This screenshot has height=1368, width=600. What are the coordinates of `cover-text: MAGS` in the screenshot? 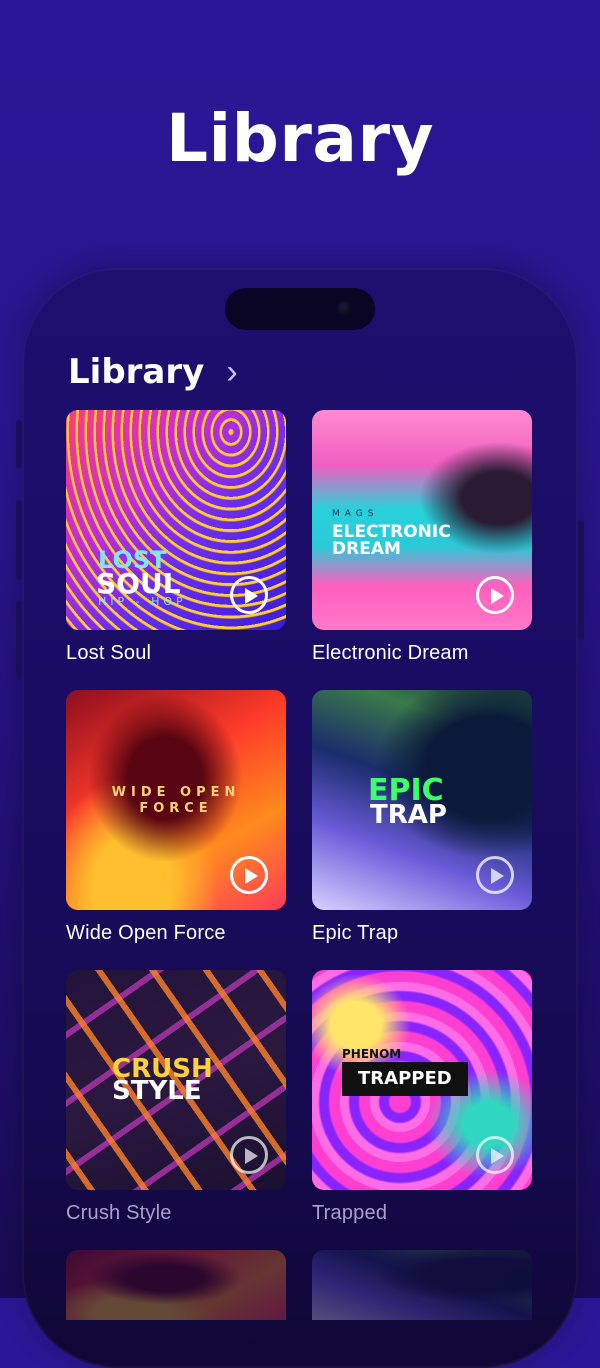 It's located at (355, 514).